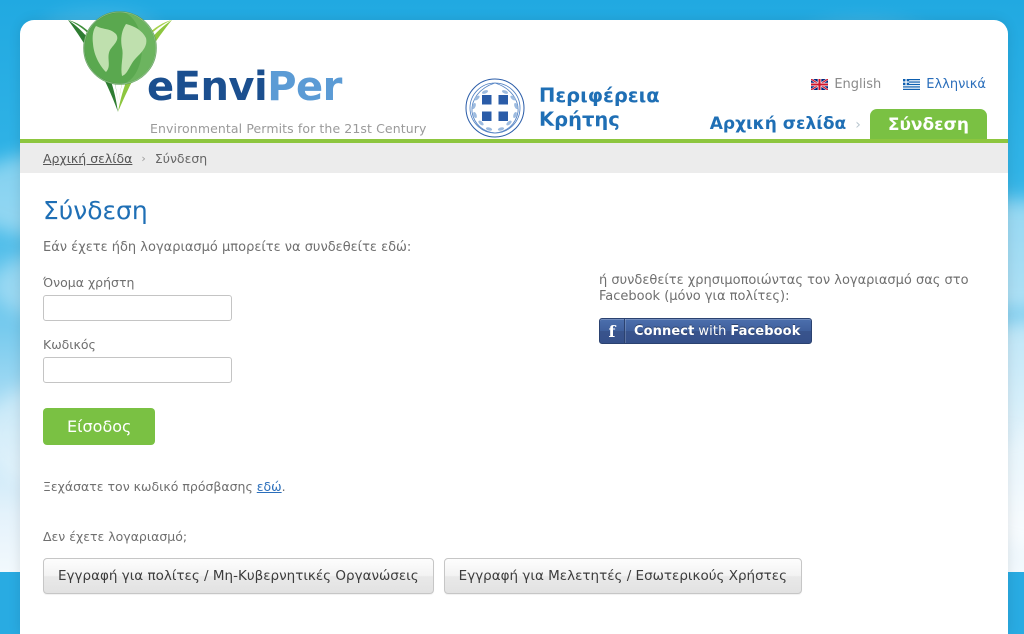  I want to click on region-name-line1: Περιφέρεια, so click(599, 95).